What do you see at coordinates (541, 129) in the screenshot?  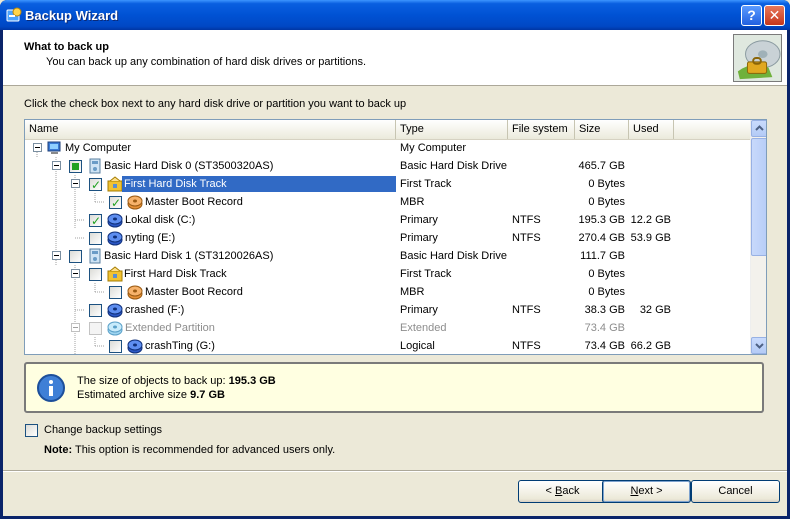 I see `column-file-system: File system` at bounding box center [541, 129].